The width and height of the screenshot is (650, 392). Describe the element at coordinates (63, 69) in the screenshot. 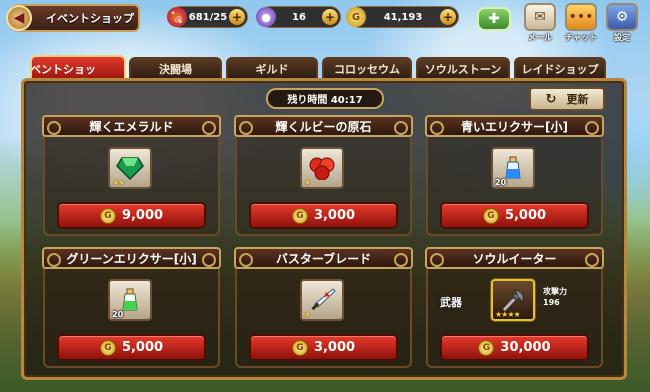

I see `tab-label: ベントショッ` at that location.